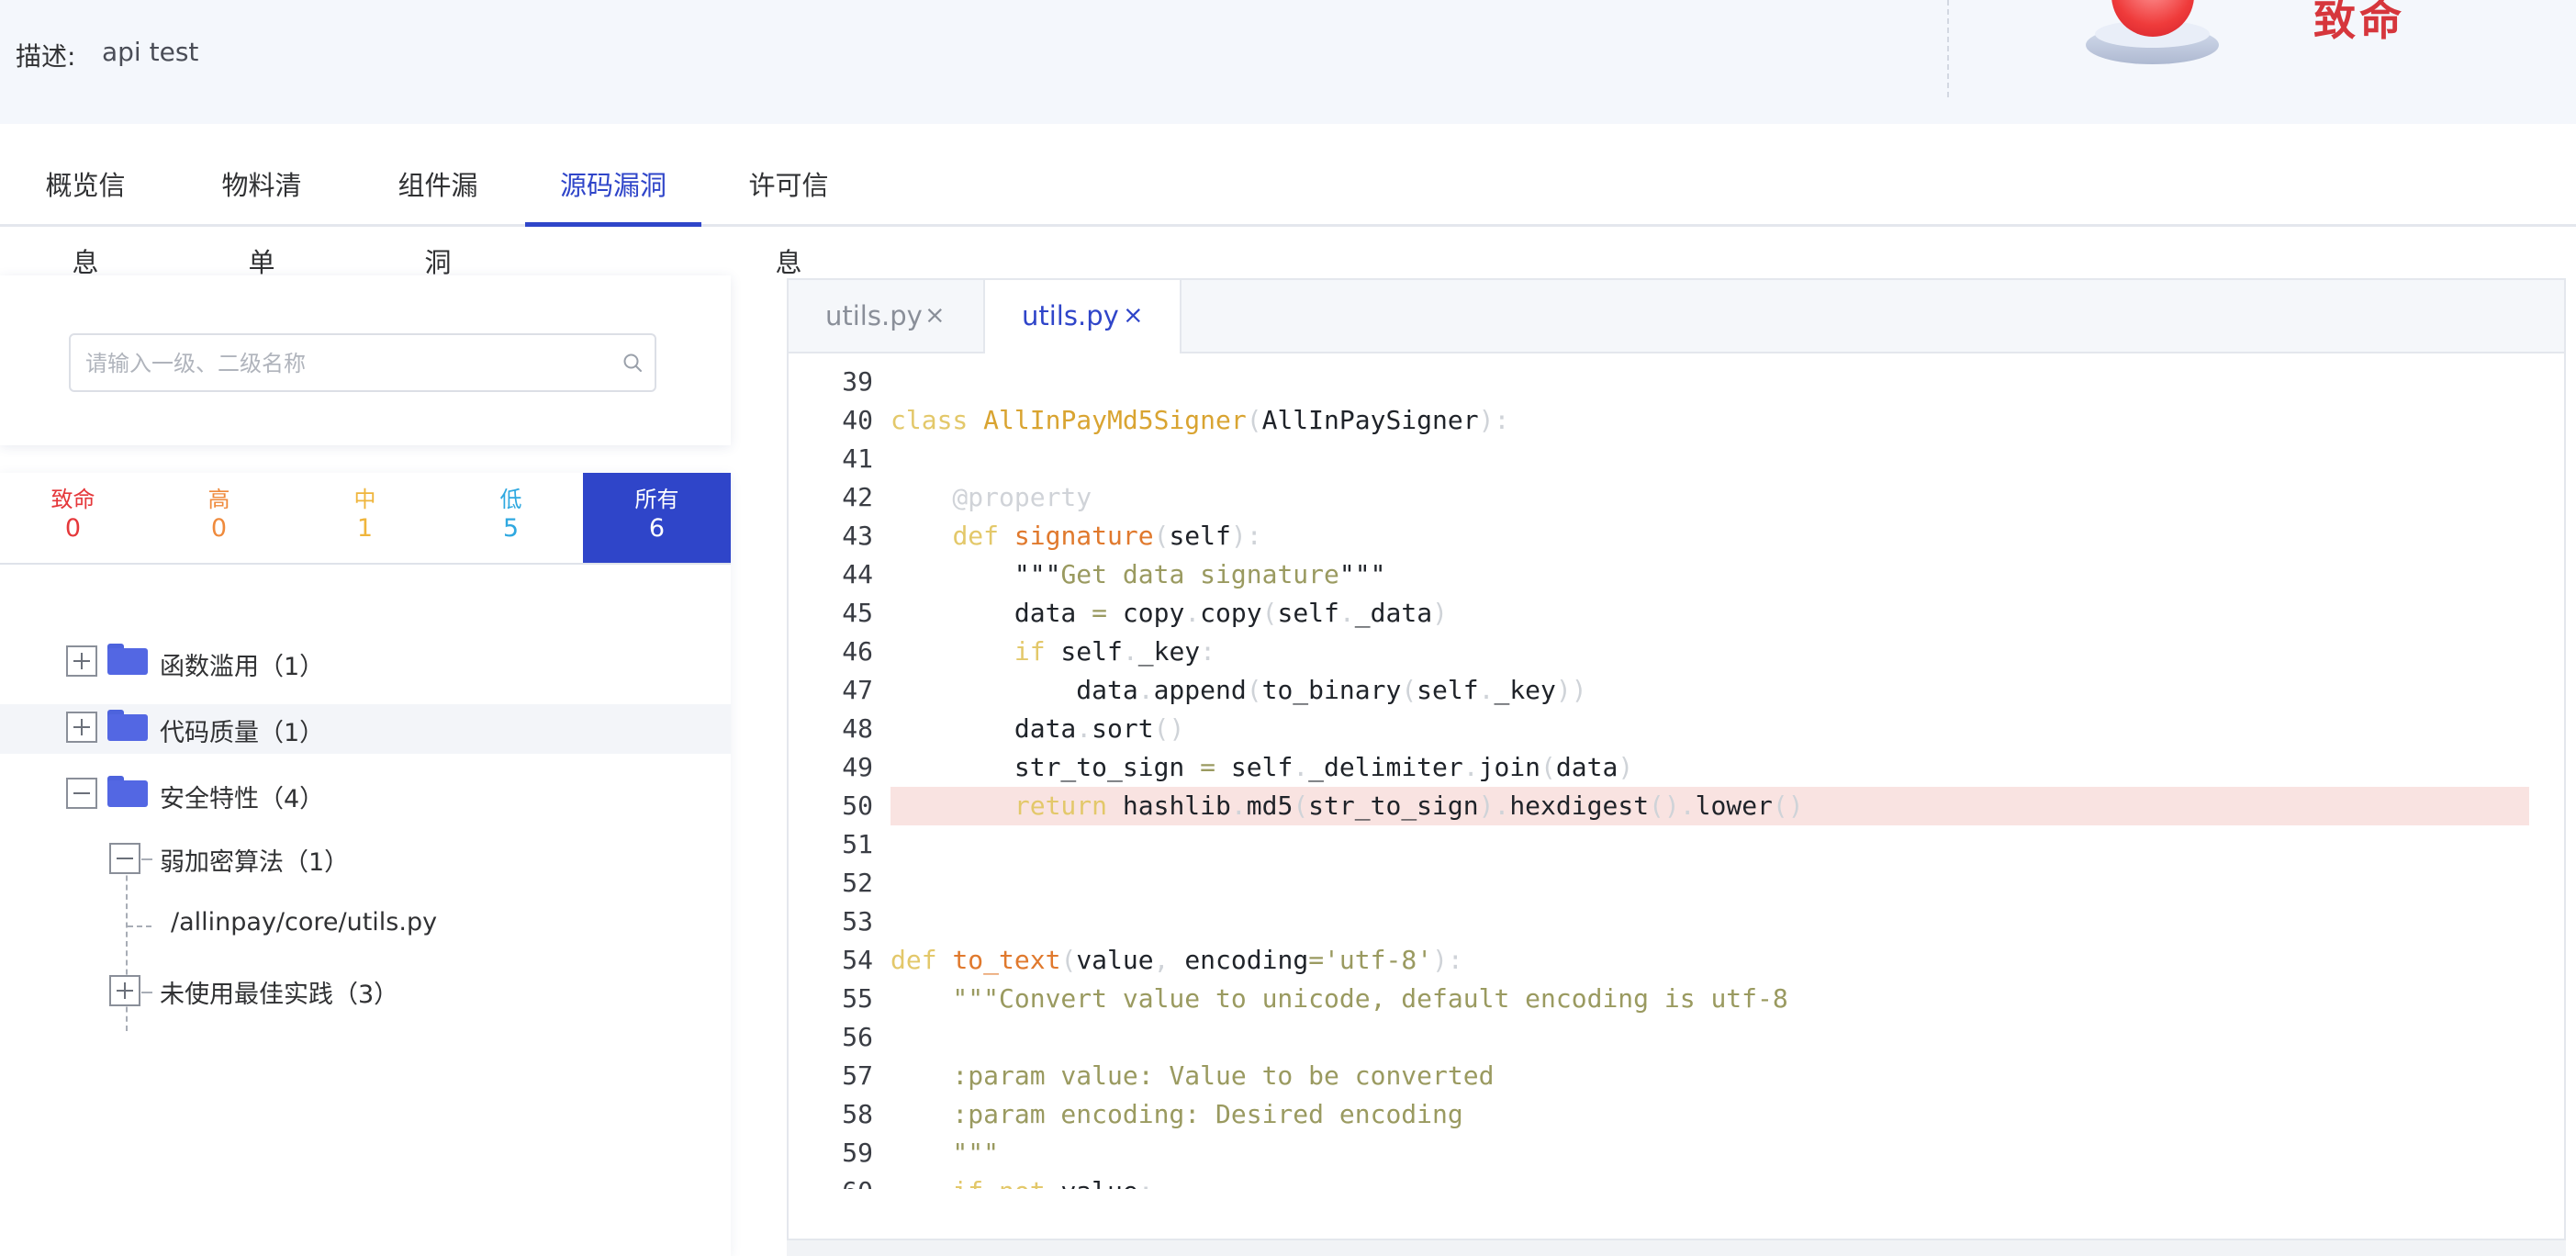 The height and width of the screenshot is (1256, 2576). What do you see at coordinates (1676, 1248) in the screenshot?
I see `horizontal-scrollbar` at bounding box center [1676, 1248].